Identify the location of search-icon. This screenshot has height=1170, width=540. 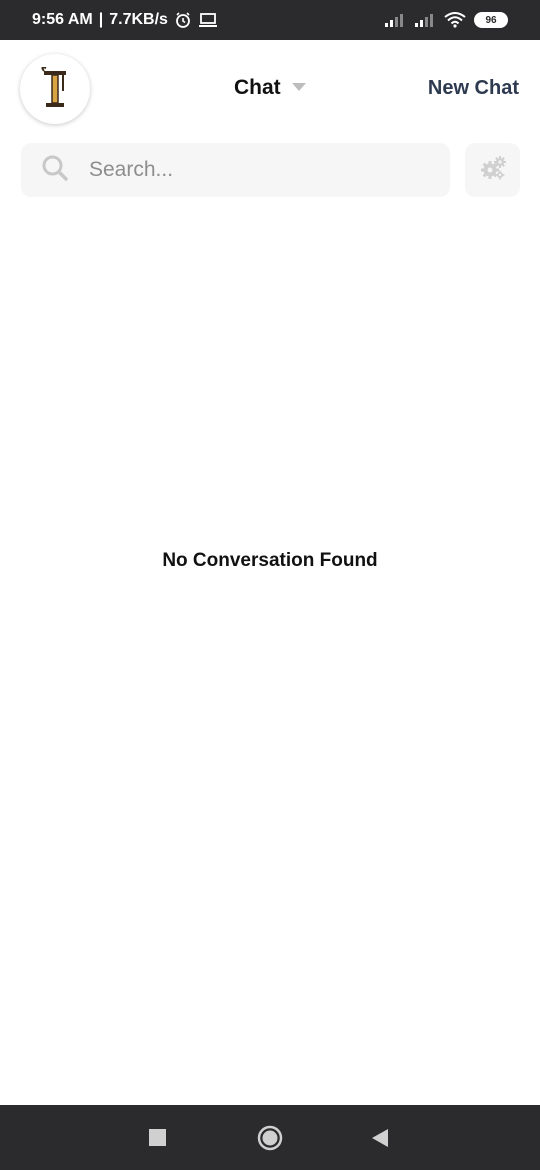
(55, 170).